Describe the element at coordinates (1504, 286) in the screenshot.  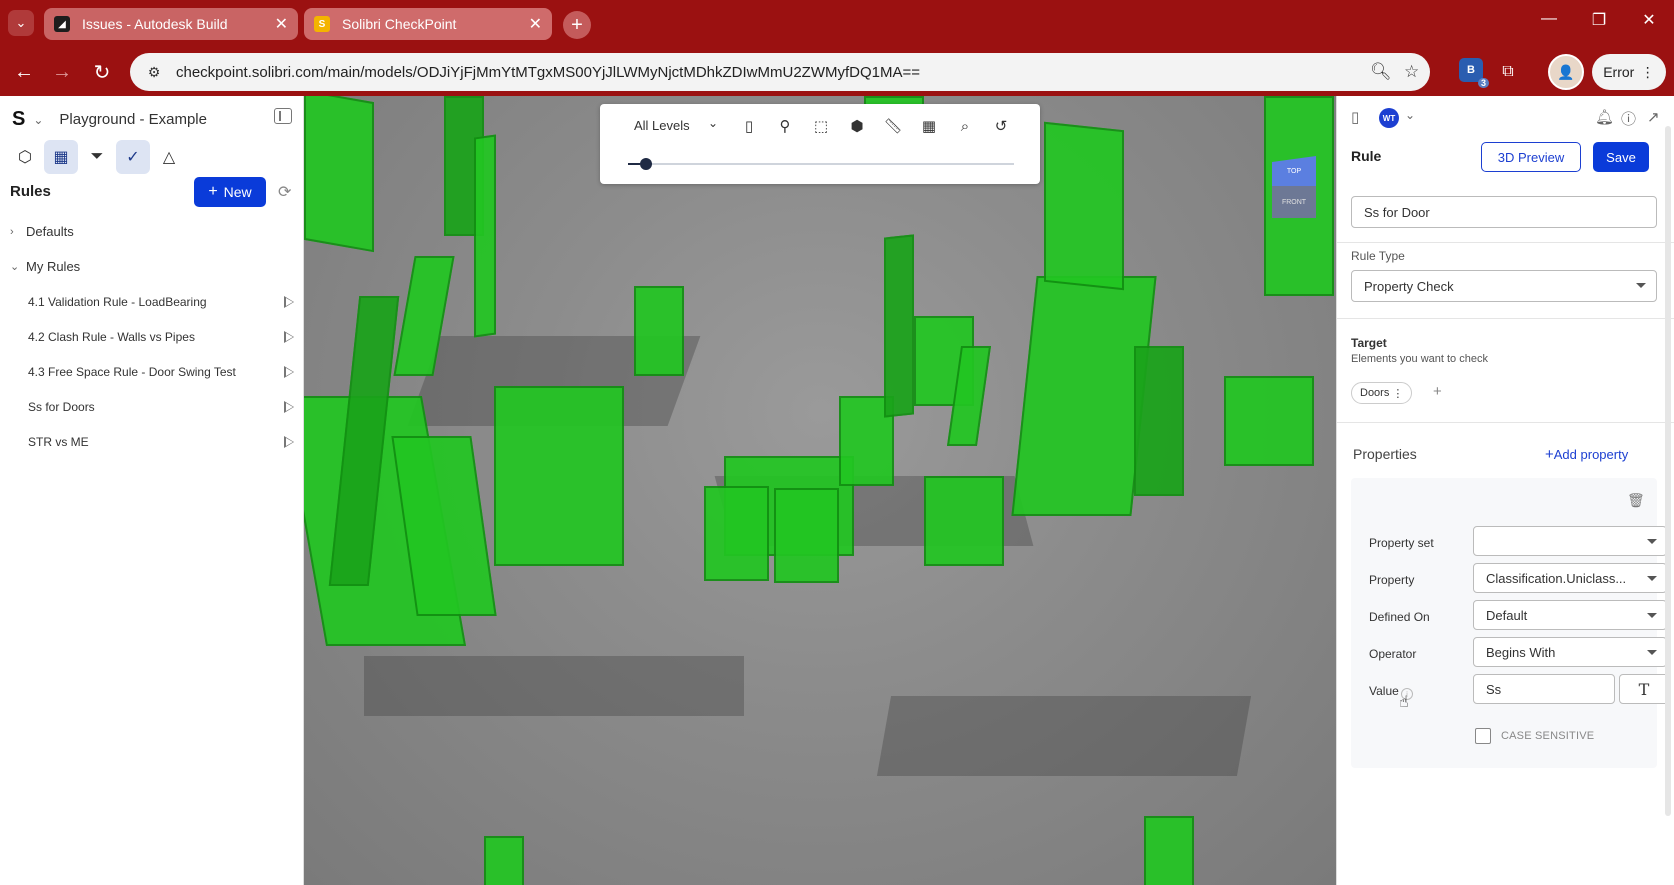
I see `rule-type-select: Property Check` at that location.